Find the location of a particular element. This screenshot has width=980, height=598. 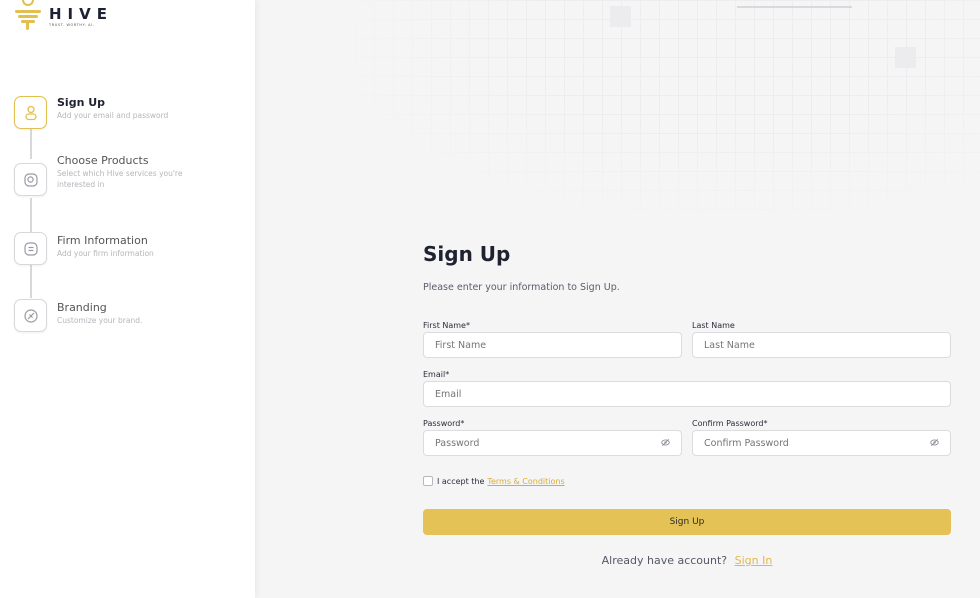

terms-row: I accept the Terms & Conditions is located at coordinates (494, 481).